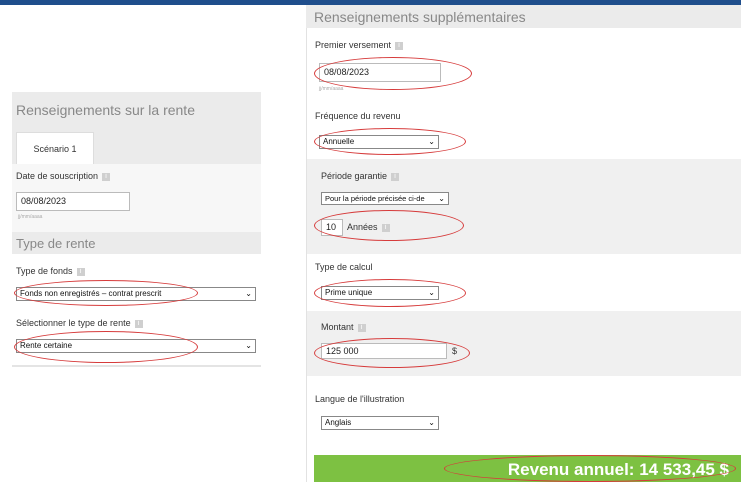 The width and height of the screenshot is (741, 482). Describe the element at coordinates (344, 267) in the screenshot. I see `calc-type-label: Type de calcul` at that location.